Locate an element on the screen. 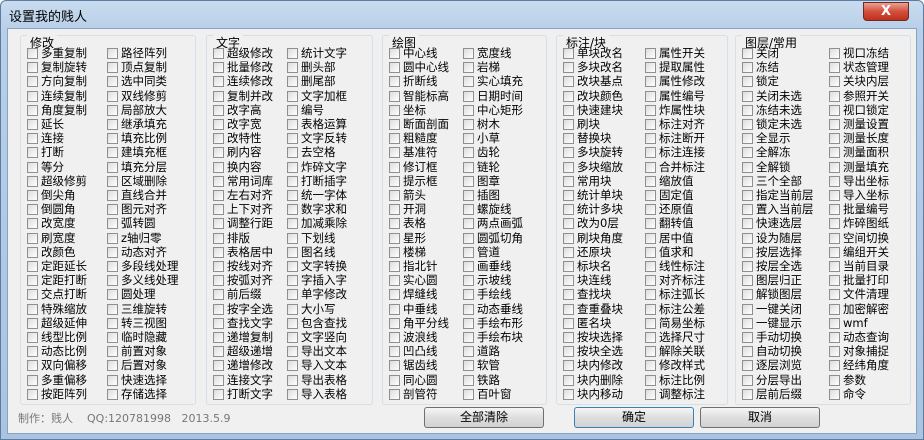 Image resolution: width=924 pixels, height=440 pixels. option-checkbox: 基准符 is located at coordinates (429, 153).